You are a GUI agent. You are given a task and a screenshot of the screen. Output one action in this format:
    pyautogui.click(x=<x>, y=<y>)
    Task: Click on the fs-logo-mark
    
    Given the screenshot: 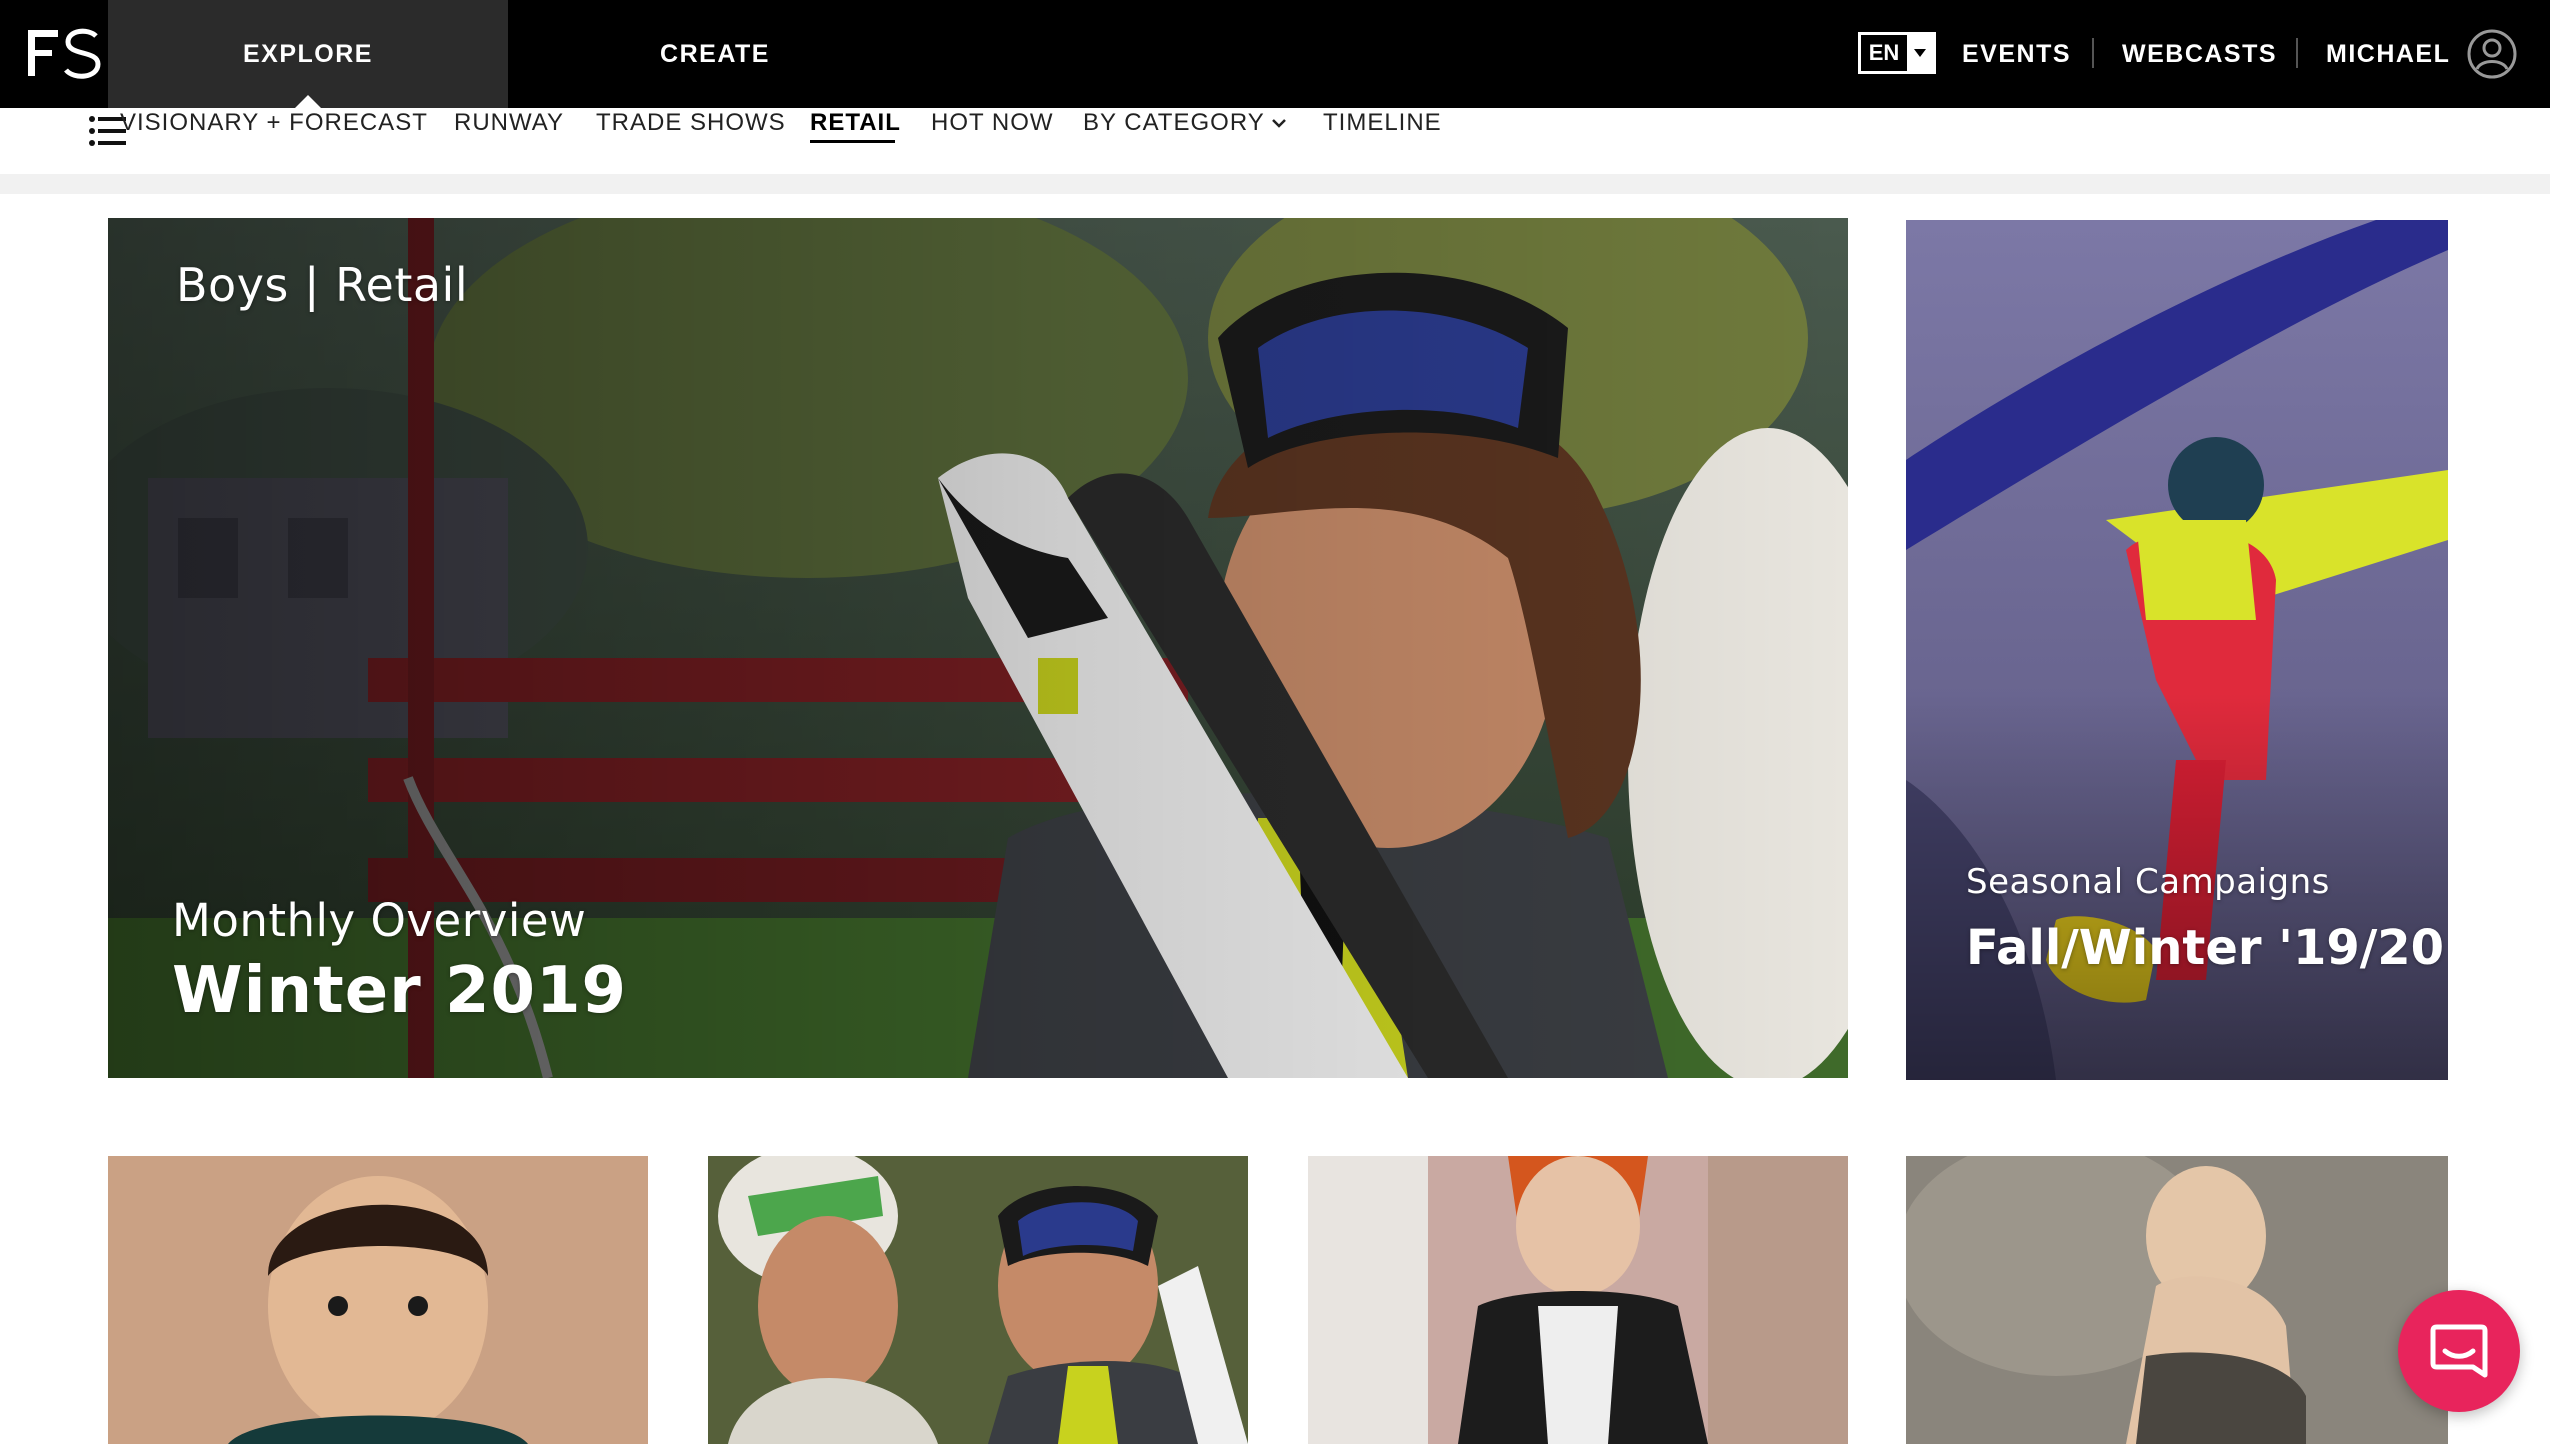 What is the action you would take?
    pyautogui.click(x=64, y=53)
    